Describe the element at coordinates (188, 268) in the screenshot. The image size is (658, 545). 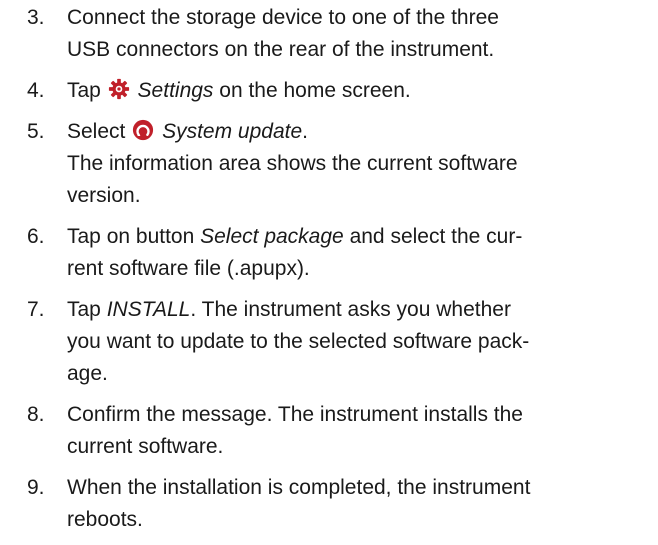
I see `step-line: rent software file (.apupx).` at that location.